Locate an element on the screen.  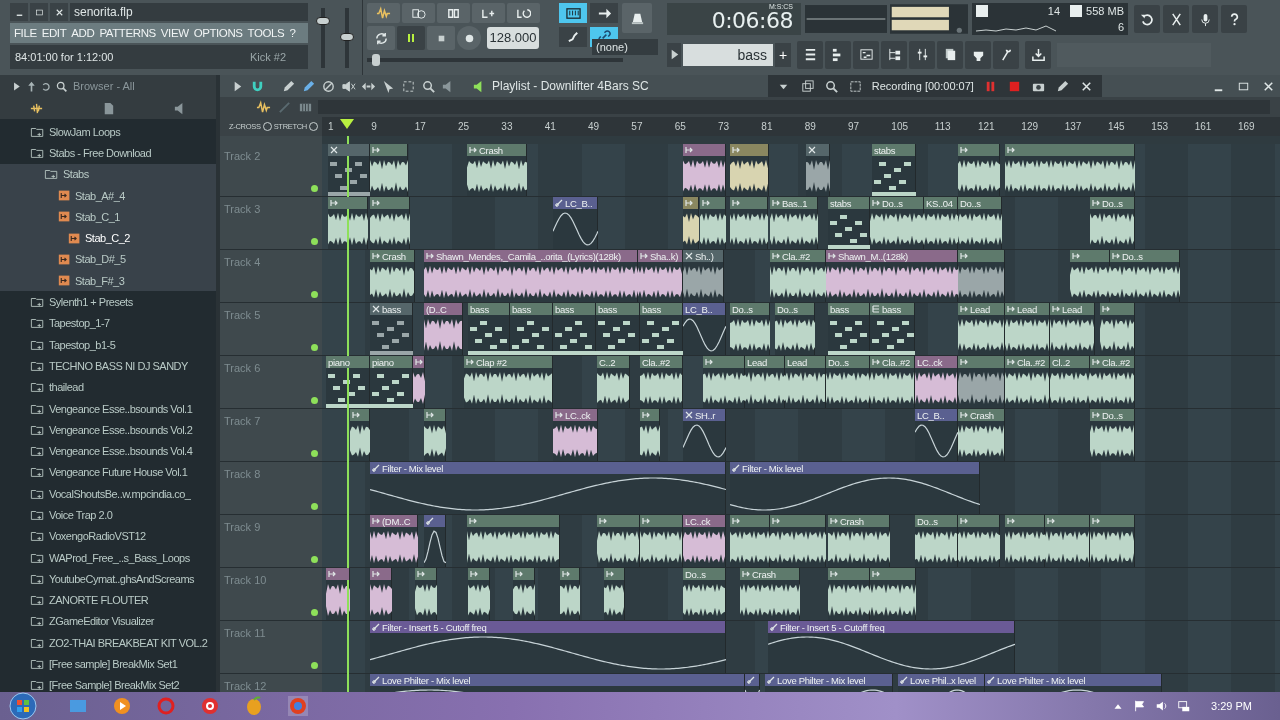
track-name: Track 7 is located at coordinates (242, 421).